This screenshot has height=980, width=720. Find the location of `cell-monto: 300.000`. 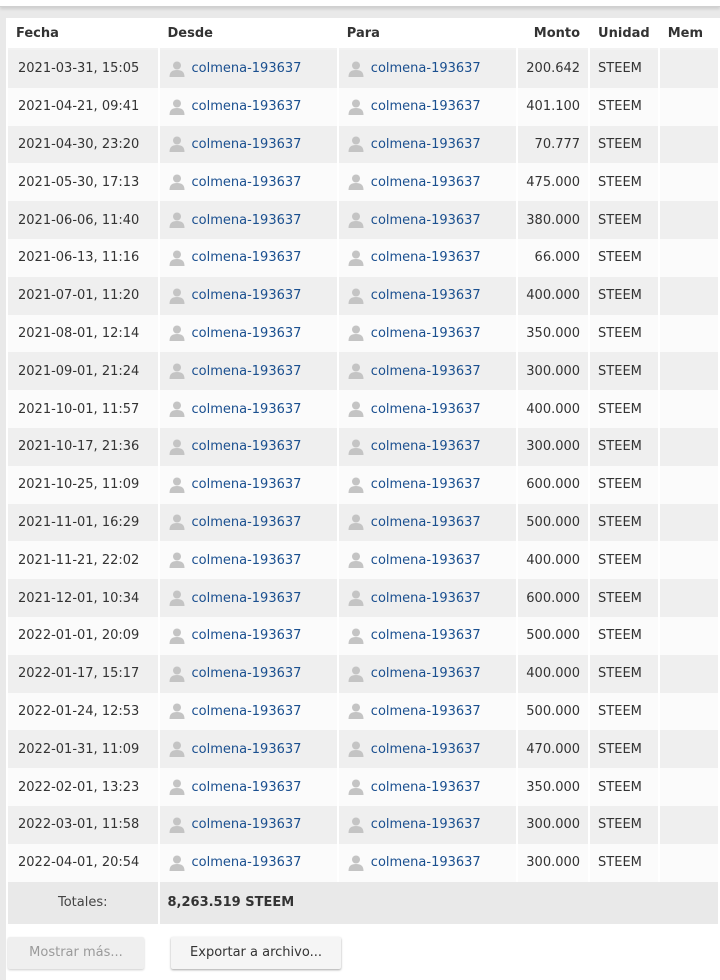

cell-monto: 300.000 is located at coordinates (553, 446).